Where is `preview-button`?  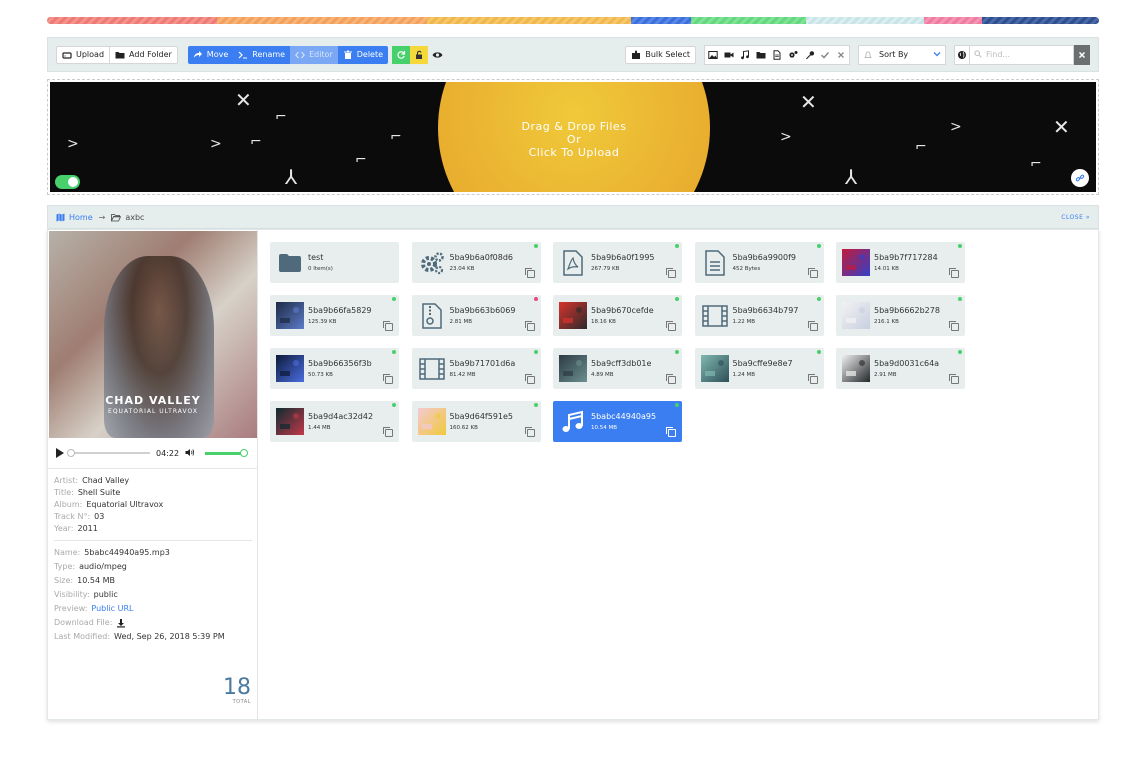
preview-button is located at coordinates (437, 55).